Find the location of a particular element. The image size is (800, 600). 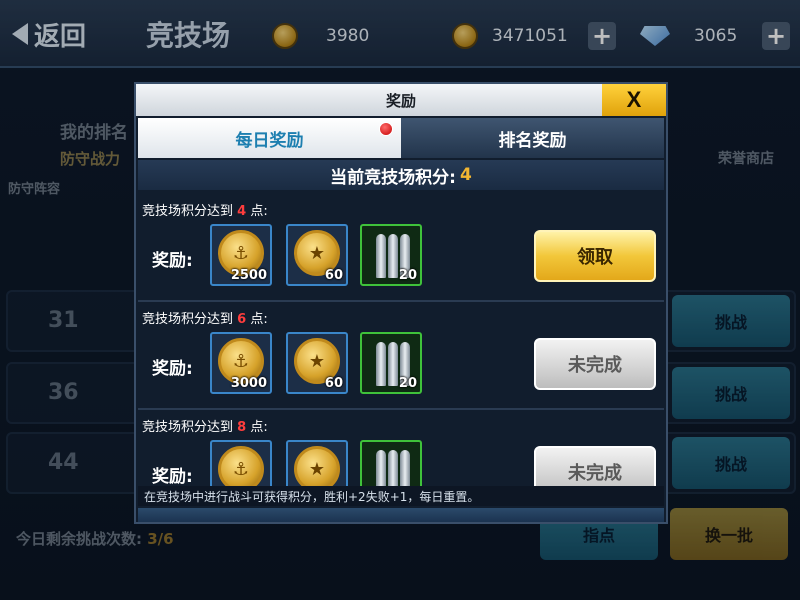

required-points: 6 is located at coordinates (242, 319).